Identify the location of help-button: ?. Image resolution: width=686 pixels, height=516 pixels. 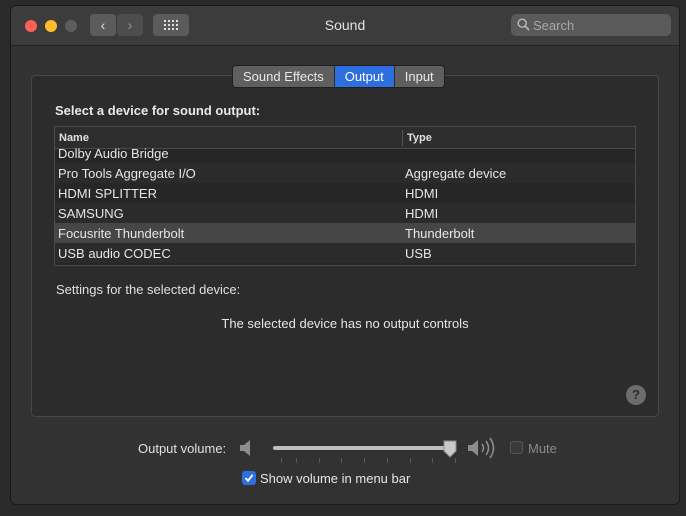
(636, 395).